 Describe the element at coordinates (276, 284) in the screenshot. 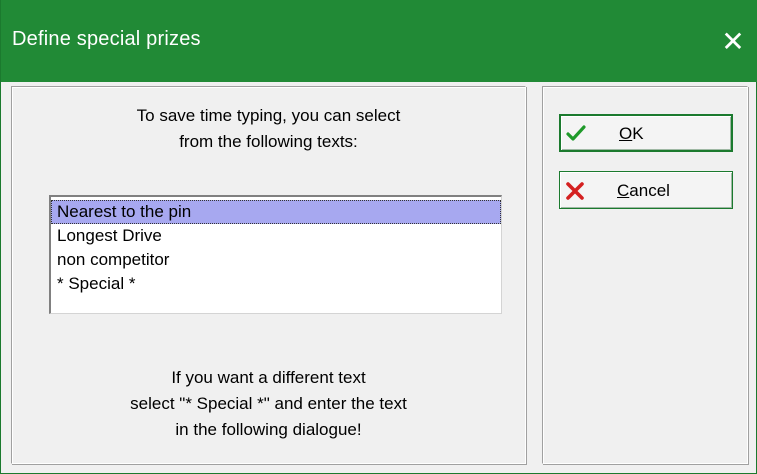

I see `list-item-special: * Special *` at that location.